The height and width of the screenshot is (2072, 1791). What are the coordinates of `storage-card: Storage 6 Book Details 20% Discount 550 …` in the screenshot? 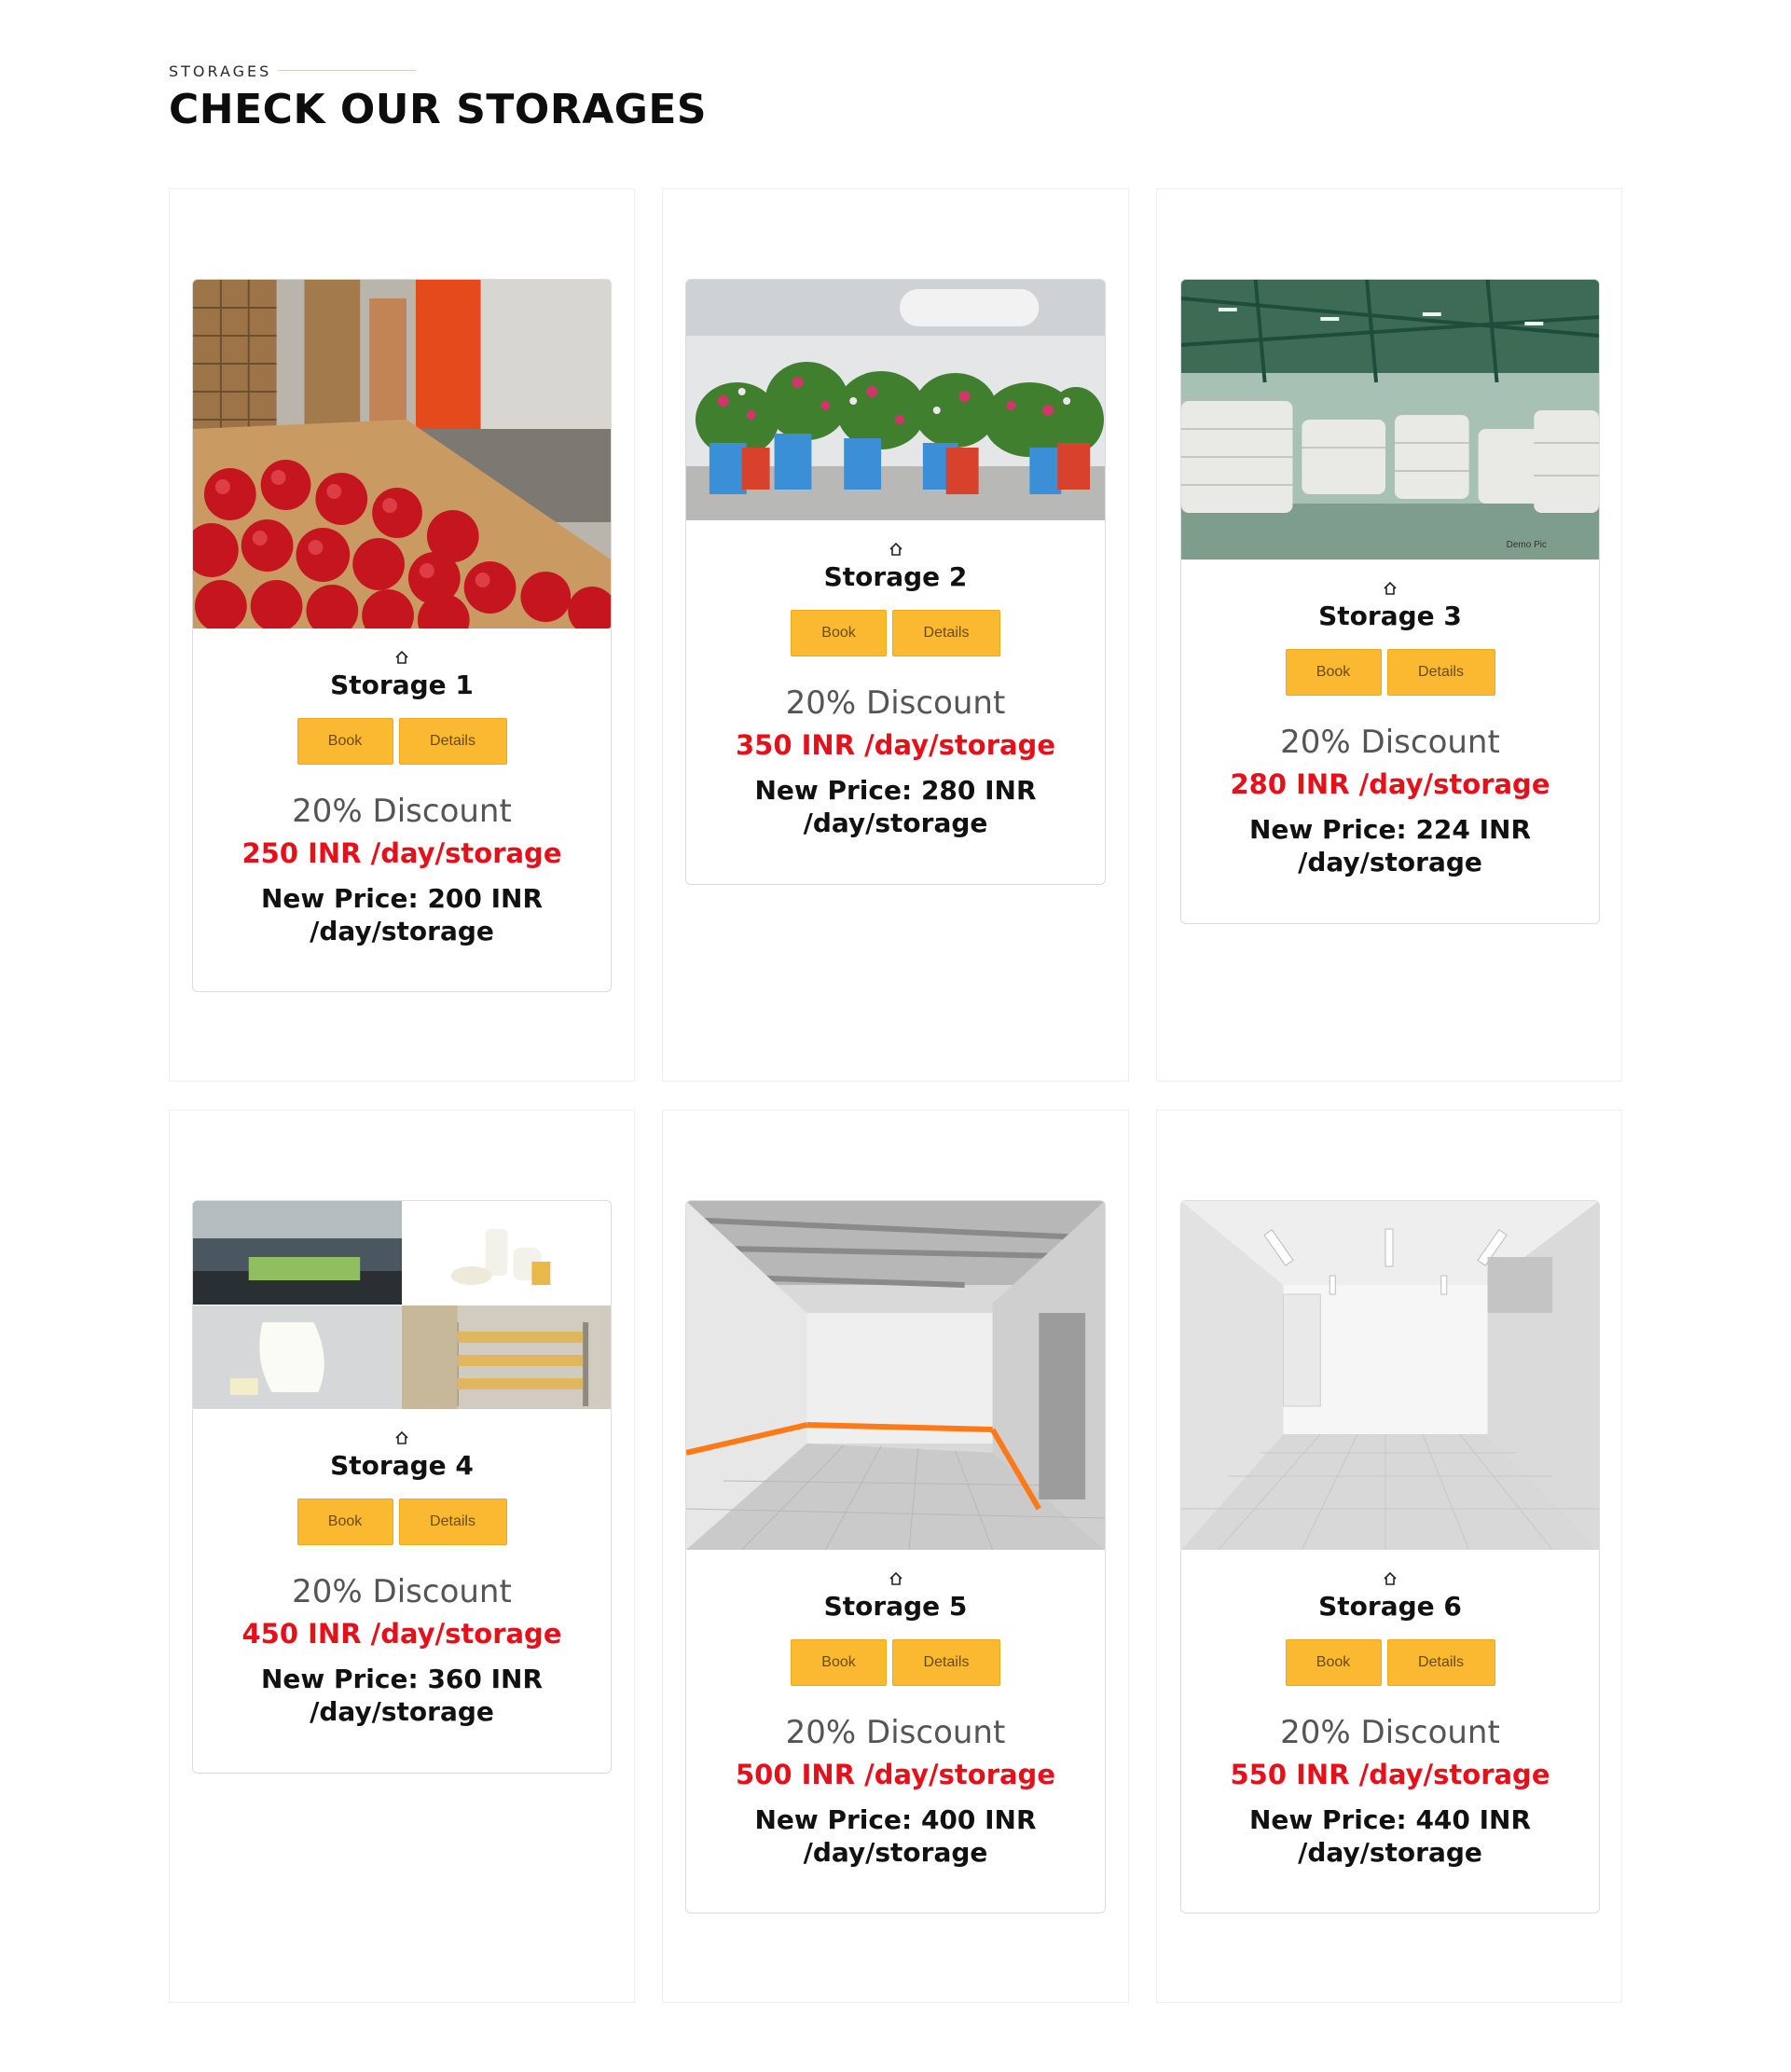 It's located at (1390, 1556).